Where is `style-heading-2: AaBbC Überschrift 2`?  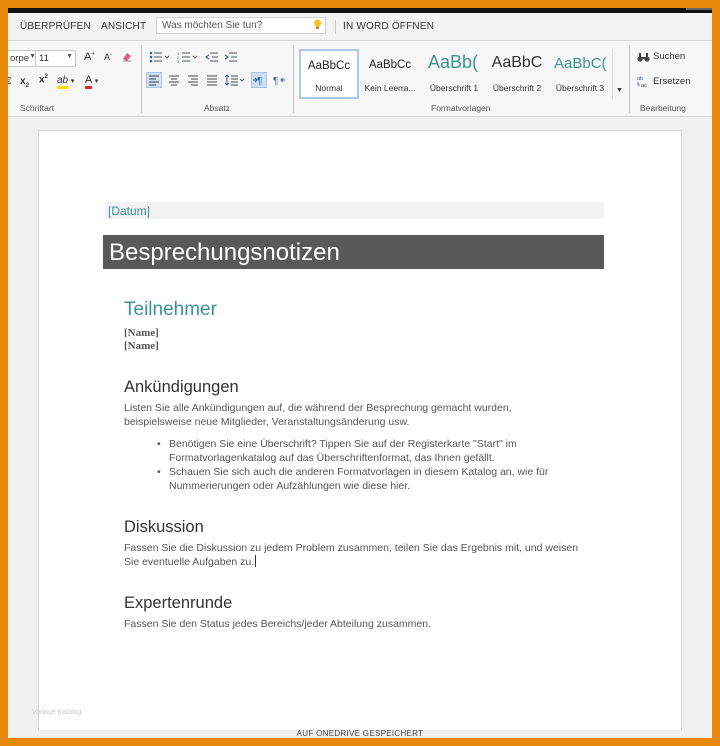 style-heading-2: AaBbC Überschrift 2 is located at coordinates (517, 74).